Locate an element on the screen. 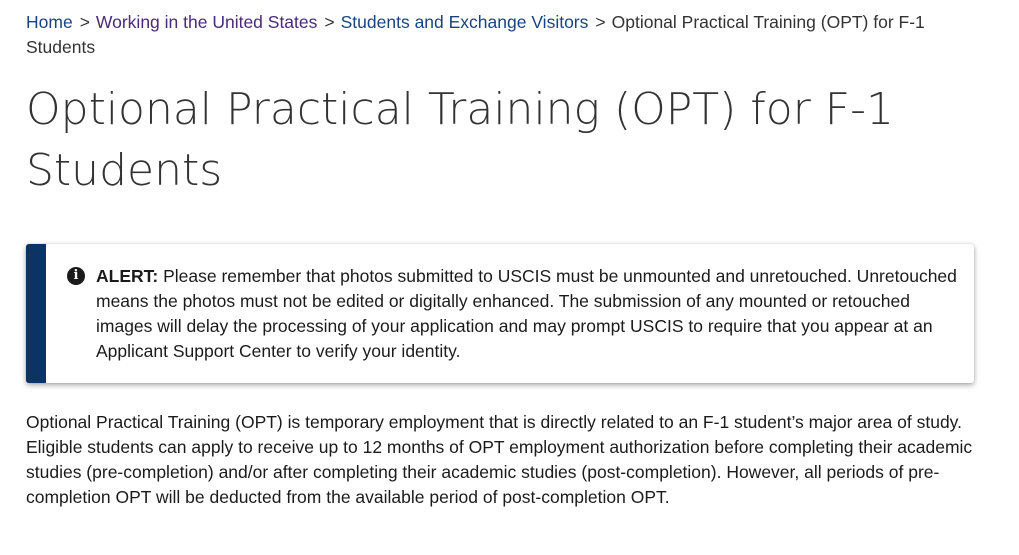 This screenshot has height=555, width=1019. breadcrumb-link-students-exchange: Students and Exchange Visitors is located at coordinates (465, 22).